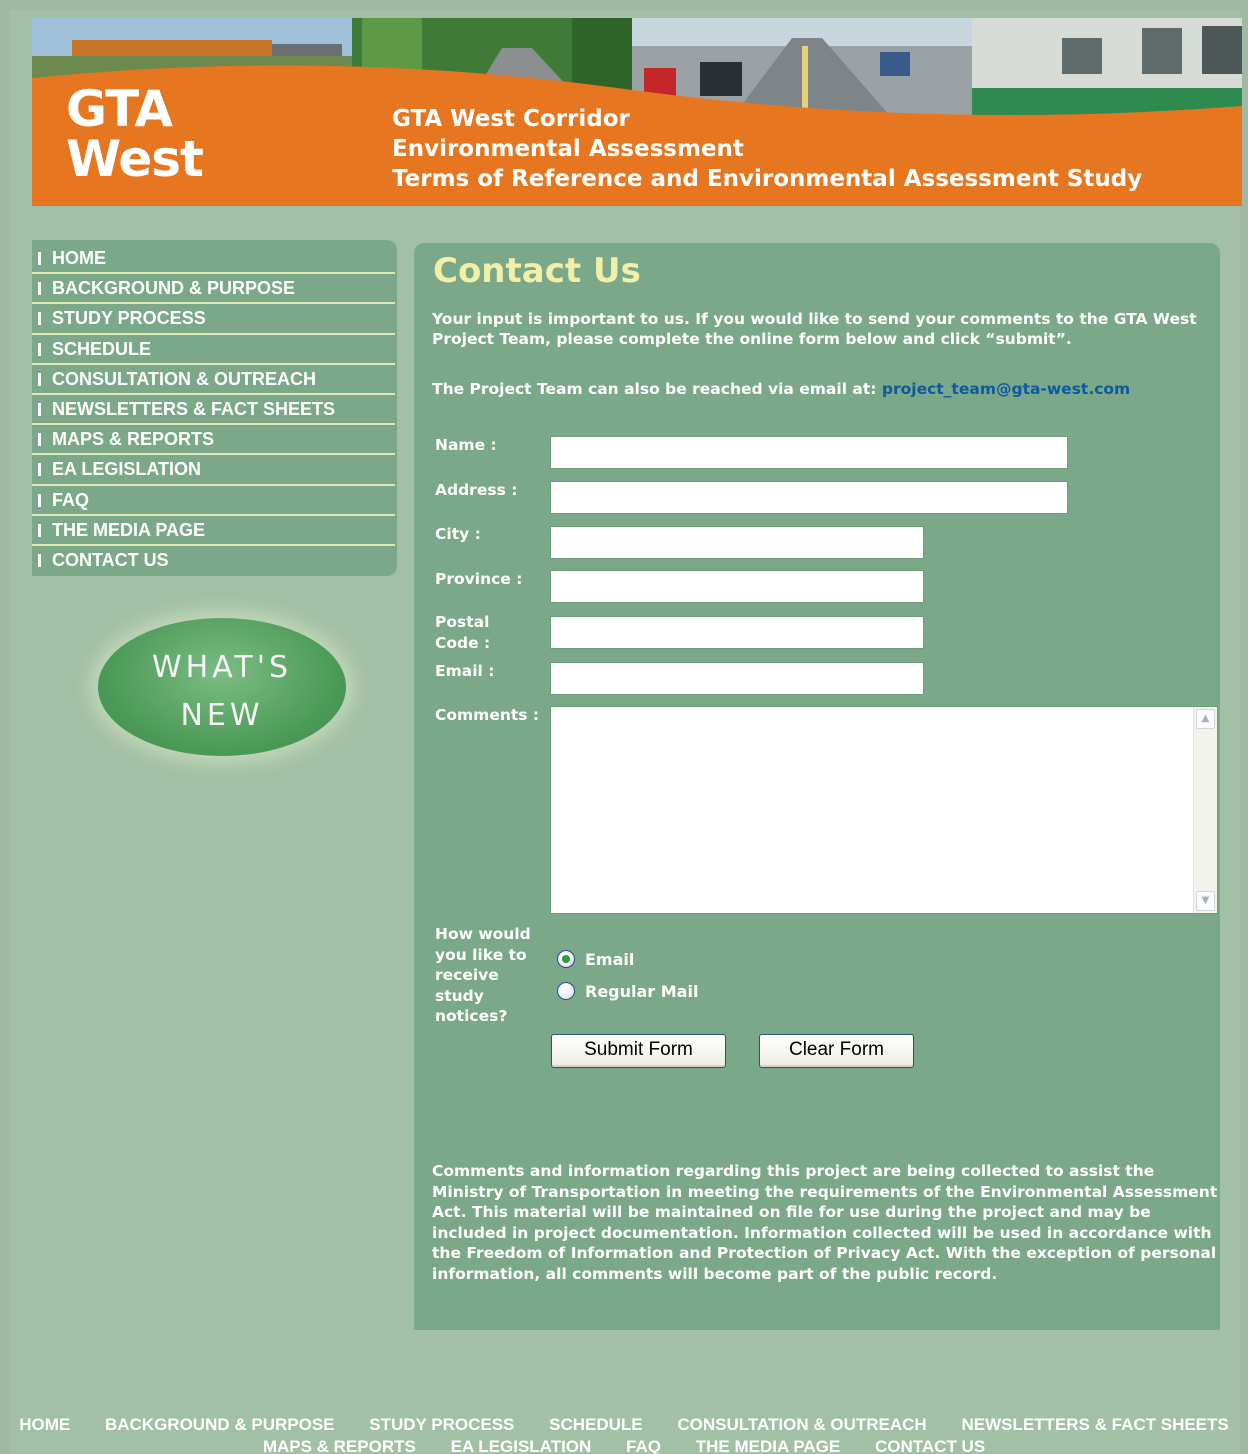 The width and height of the screenshot is (1248, 1454). What do you see at coordinates (129, 318) in the screenshot?
I see `sidebar-item-label: STUDY PROCESS` at bounding box center [129, 318].